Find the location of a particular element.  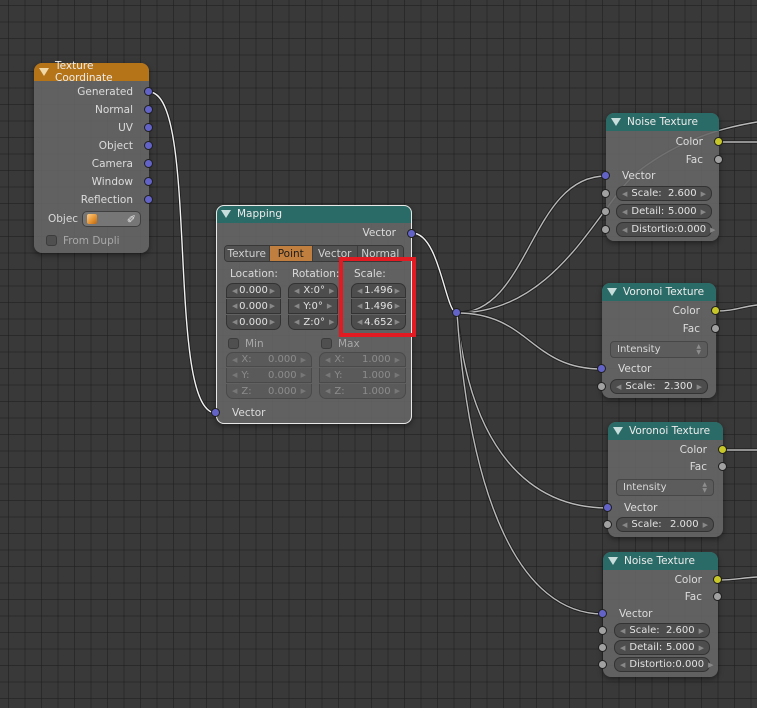

link-reroute-to-noise1-vector is located at coordinates (531, 244).